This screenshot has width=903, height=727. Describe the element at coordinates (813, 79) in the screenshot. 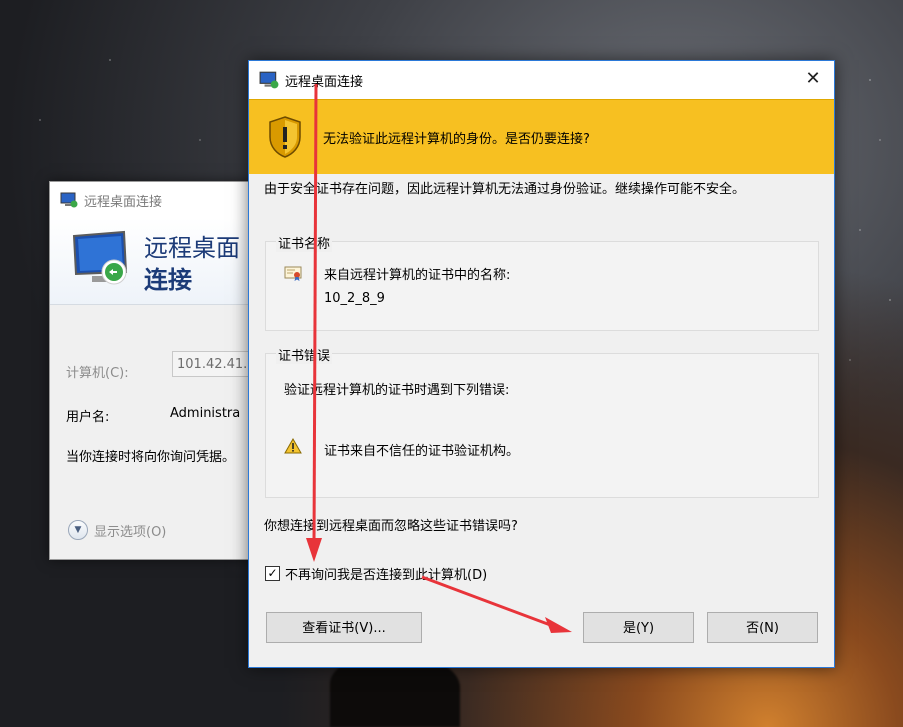

I see `close-icon: ✕` at that location.